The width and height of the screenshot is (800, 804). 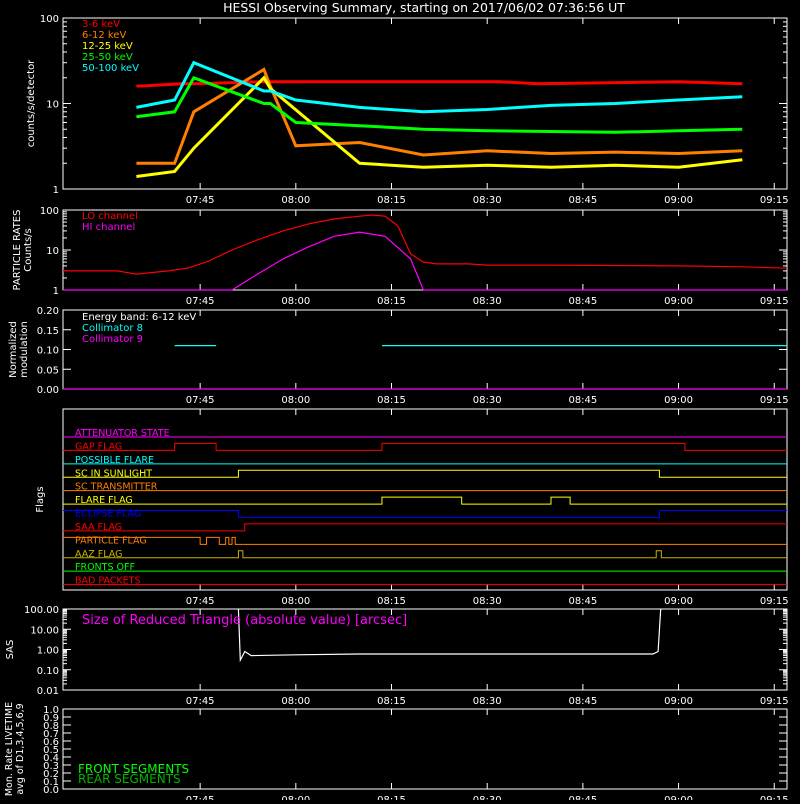 What do you see at coordinates (10, 650) in the screenshot?
I see `y-axis-label: SAS` at bounding box center [10, 650].